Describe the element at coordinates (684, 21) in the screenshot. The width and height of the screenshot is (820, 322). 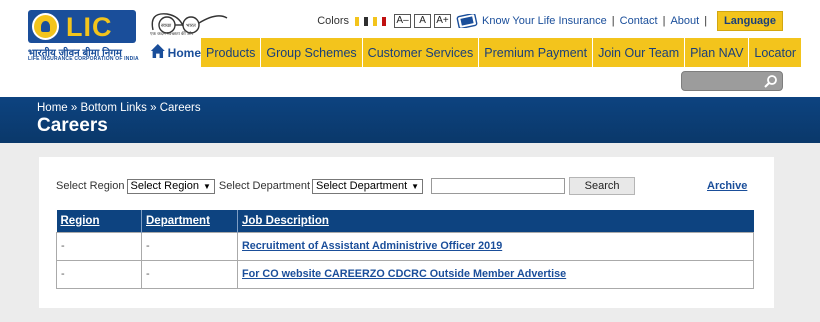
I see `about-link: About` at that location.